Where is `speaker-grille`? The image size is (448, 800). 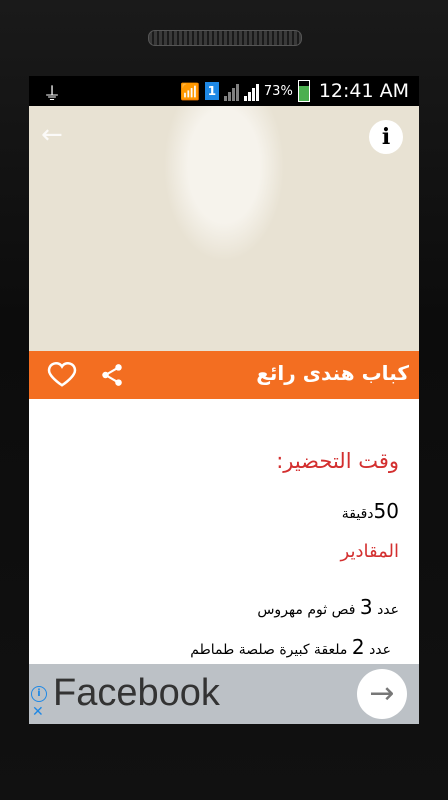 speaker-grille is located at coordinates (225, 38).